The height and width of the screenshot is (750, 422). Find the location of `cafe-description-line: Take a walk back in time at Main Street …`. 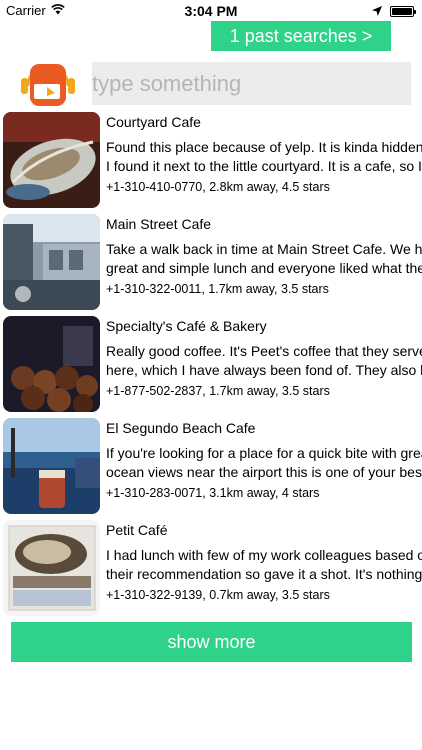

cafe-description-line: Take a walk back in time at Main Street … is located at coordinates (264, 249).